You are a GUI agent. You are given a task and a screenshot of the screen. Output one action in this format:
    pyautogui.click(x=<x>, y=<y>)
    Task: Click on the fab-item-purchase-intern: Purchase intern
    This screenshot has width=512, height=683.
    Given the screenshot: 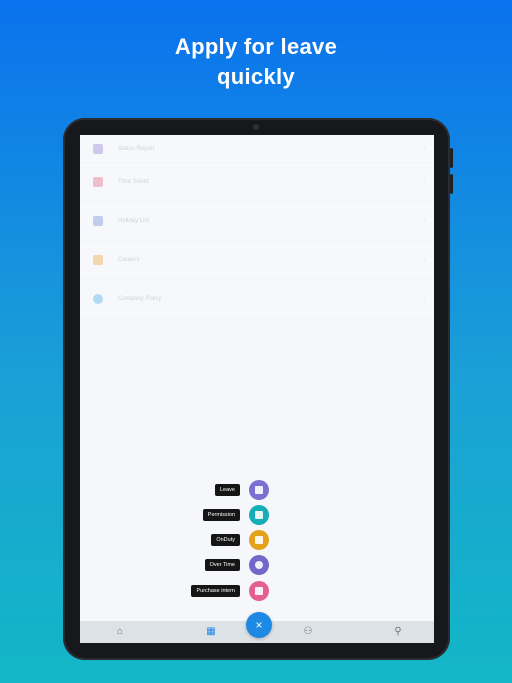 What is the action you would take?
    pyautogui.click(x=257, y=591)
    